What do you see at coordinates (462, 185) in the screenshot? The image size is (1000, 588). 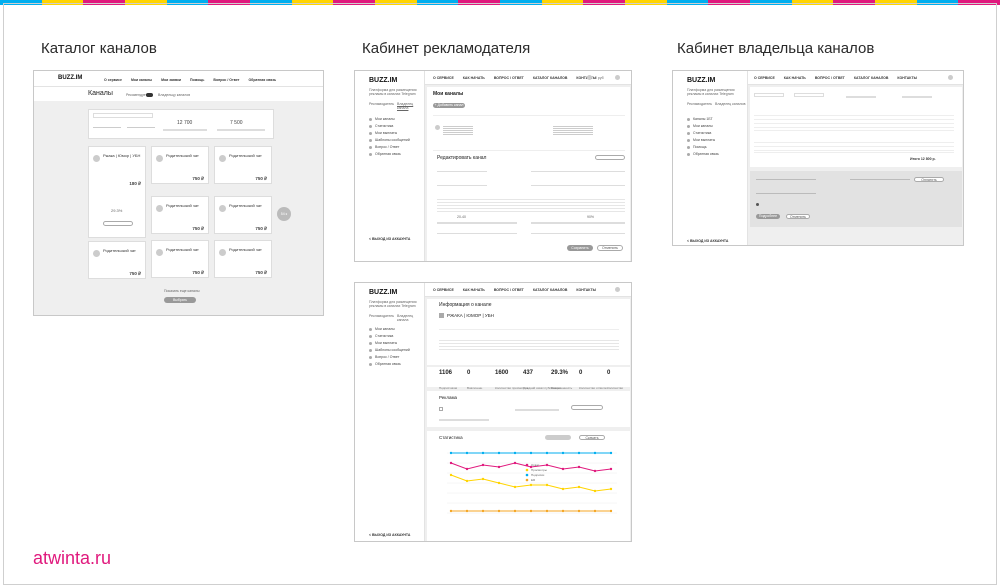 I see `field-cat` at bounding box center [462, 185].